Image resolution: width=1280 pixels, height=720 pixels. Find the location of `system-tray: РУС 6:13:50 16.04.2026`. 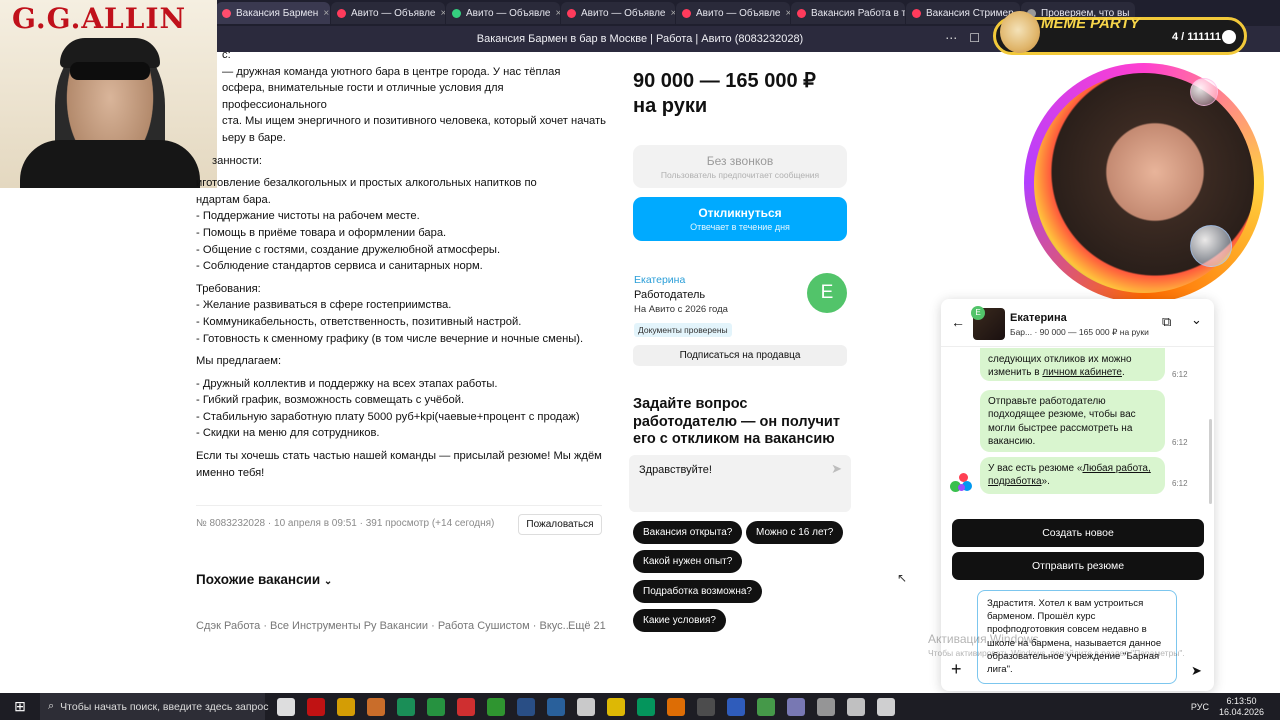

system-tray: РУС 6:13:50 16.04.2026 is located at coordinates (1235, 707).